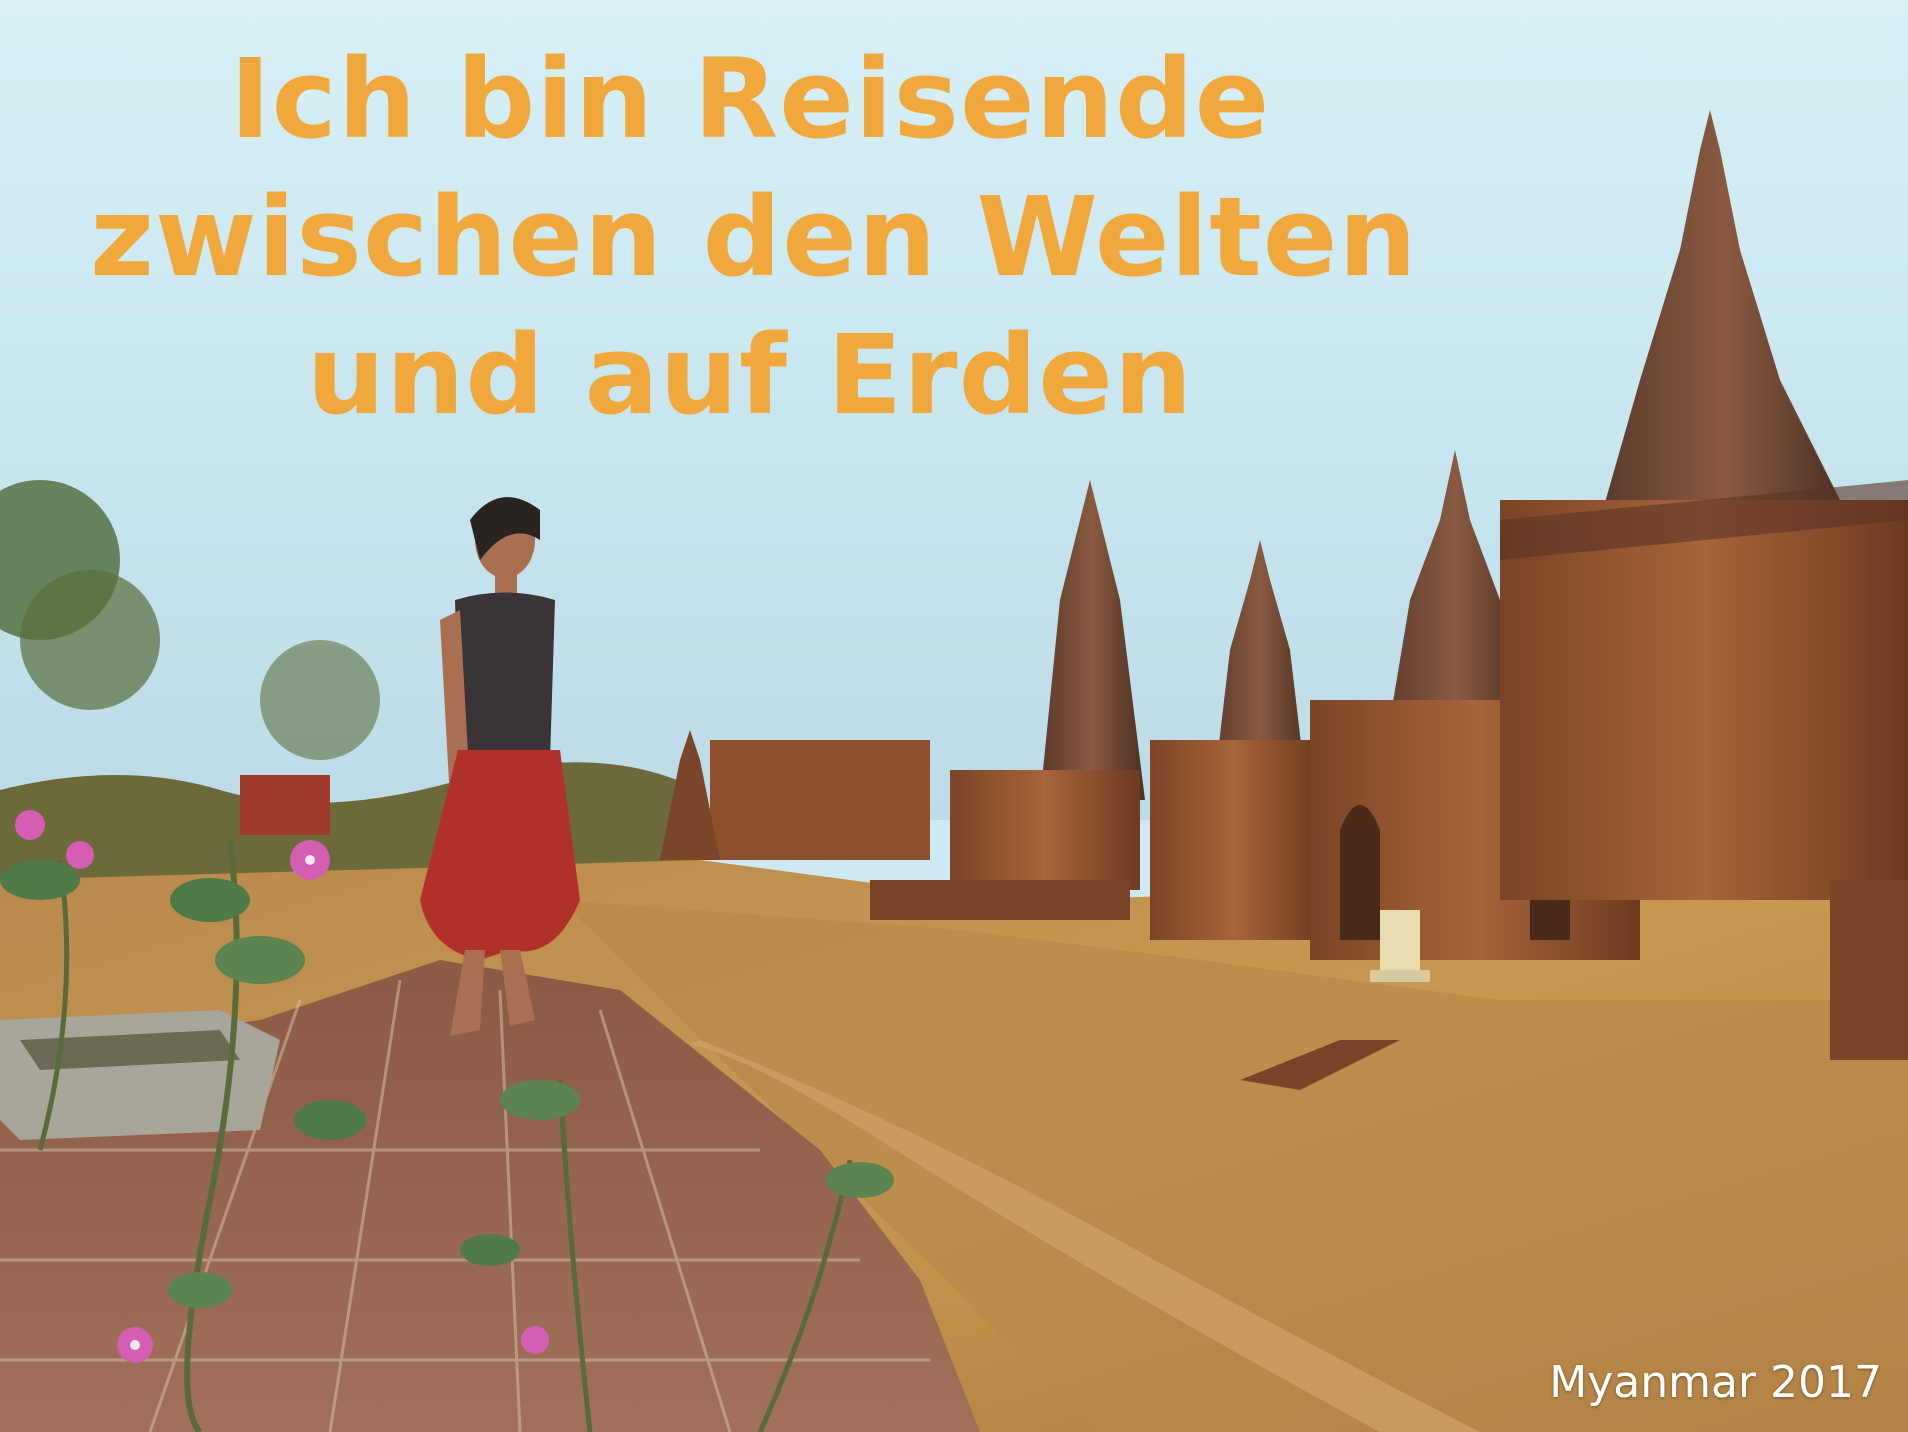 The image size is (1908, 1432). What do you see at coordinates (1400, 940) in the screenshot?
I see `white-shrine` at bounding box center [1400, 940].